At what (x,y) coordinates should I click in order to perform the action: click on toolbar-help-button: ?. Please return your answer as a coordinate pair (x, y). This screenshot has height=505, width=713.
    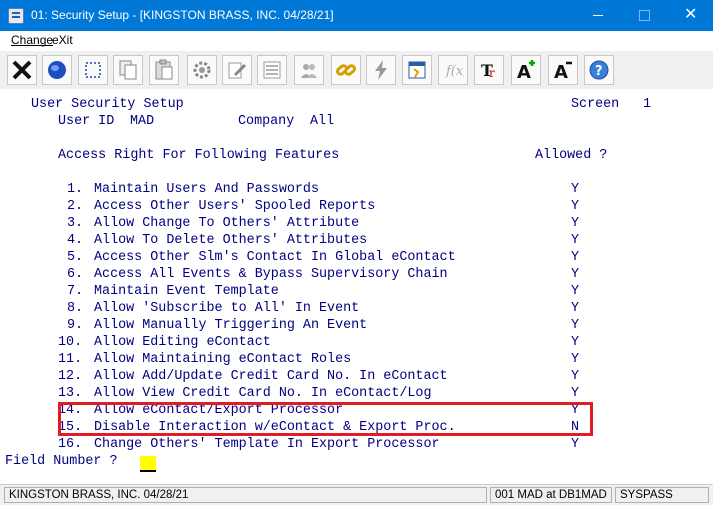
    Looking at the image, I should click on (599, 70).